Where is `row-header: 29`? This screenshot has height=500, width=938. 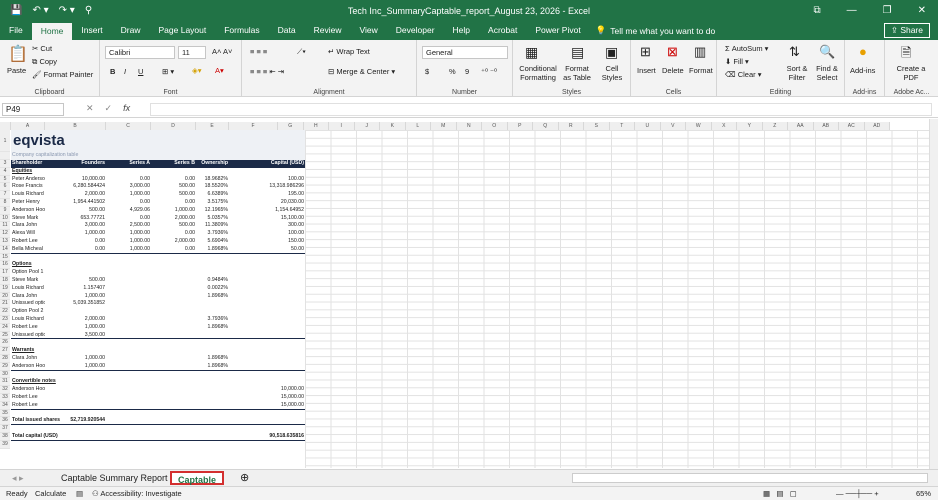
row-header: 29 is located at coordinates (5, 366).